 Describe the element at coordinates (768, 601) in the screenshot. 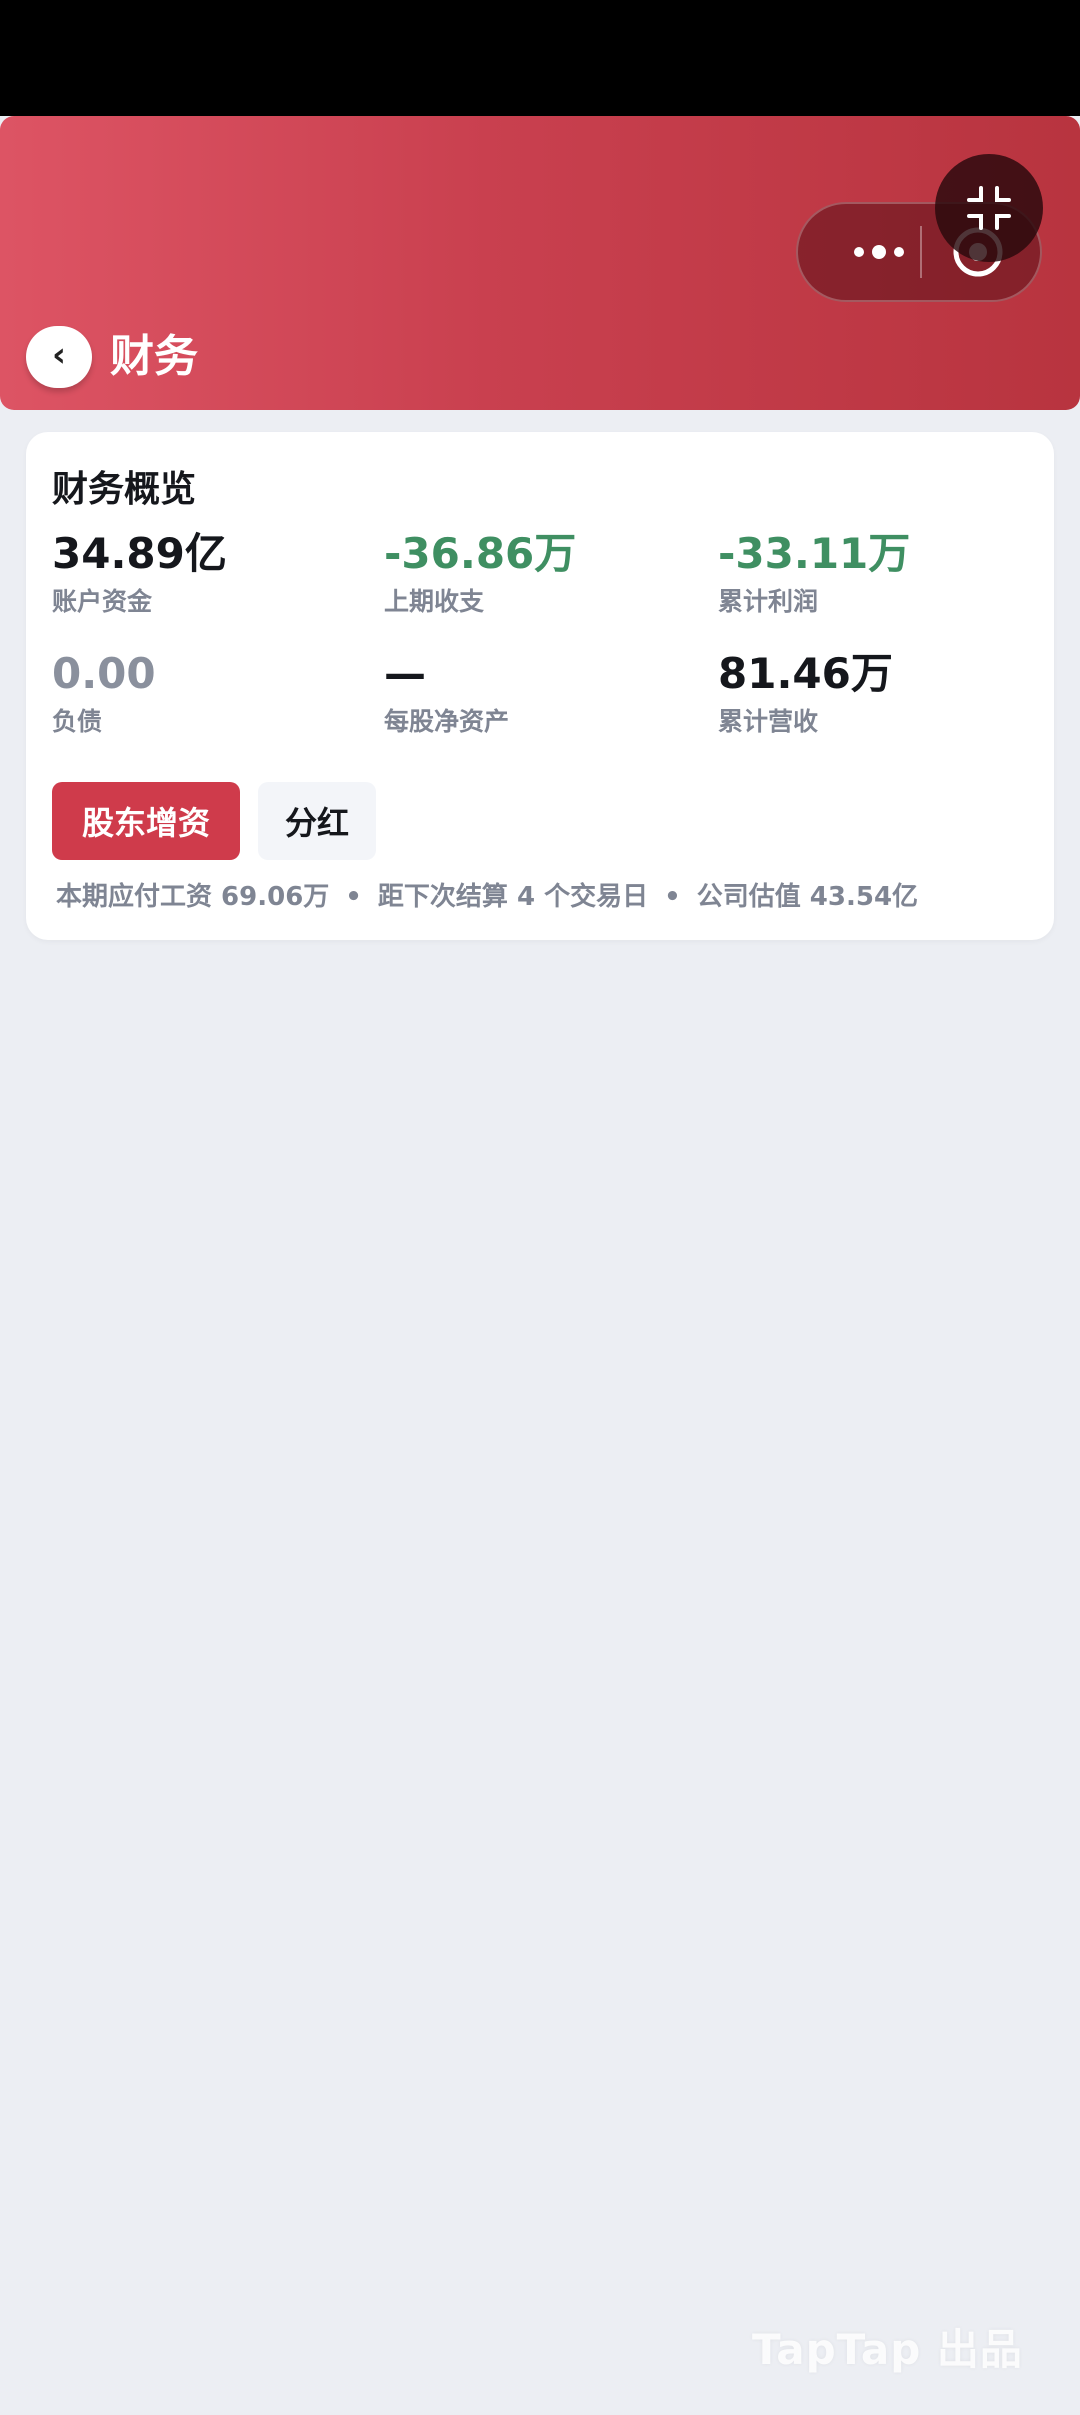

I see `stat-label: 累计利润` at that location.